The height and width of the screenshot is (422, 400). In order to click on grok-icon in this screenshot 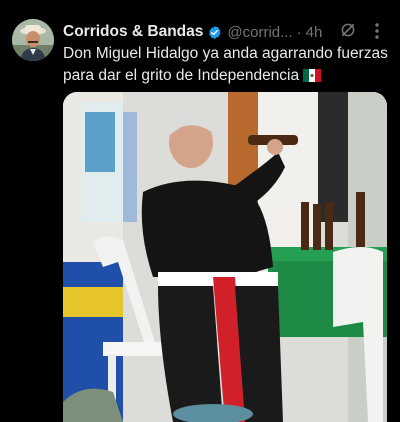, I will do `click(348, 30)`.